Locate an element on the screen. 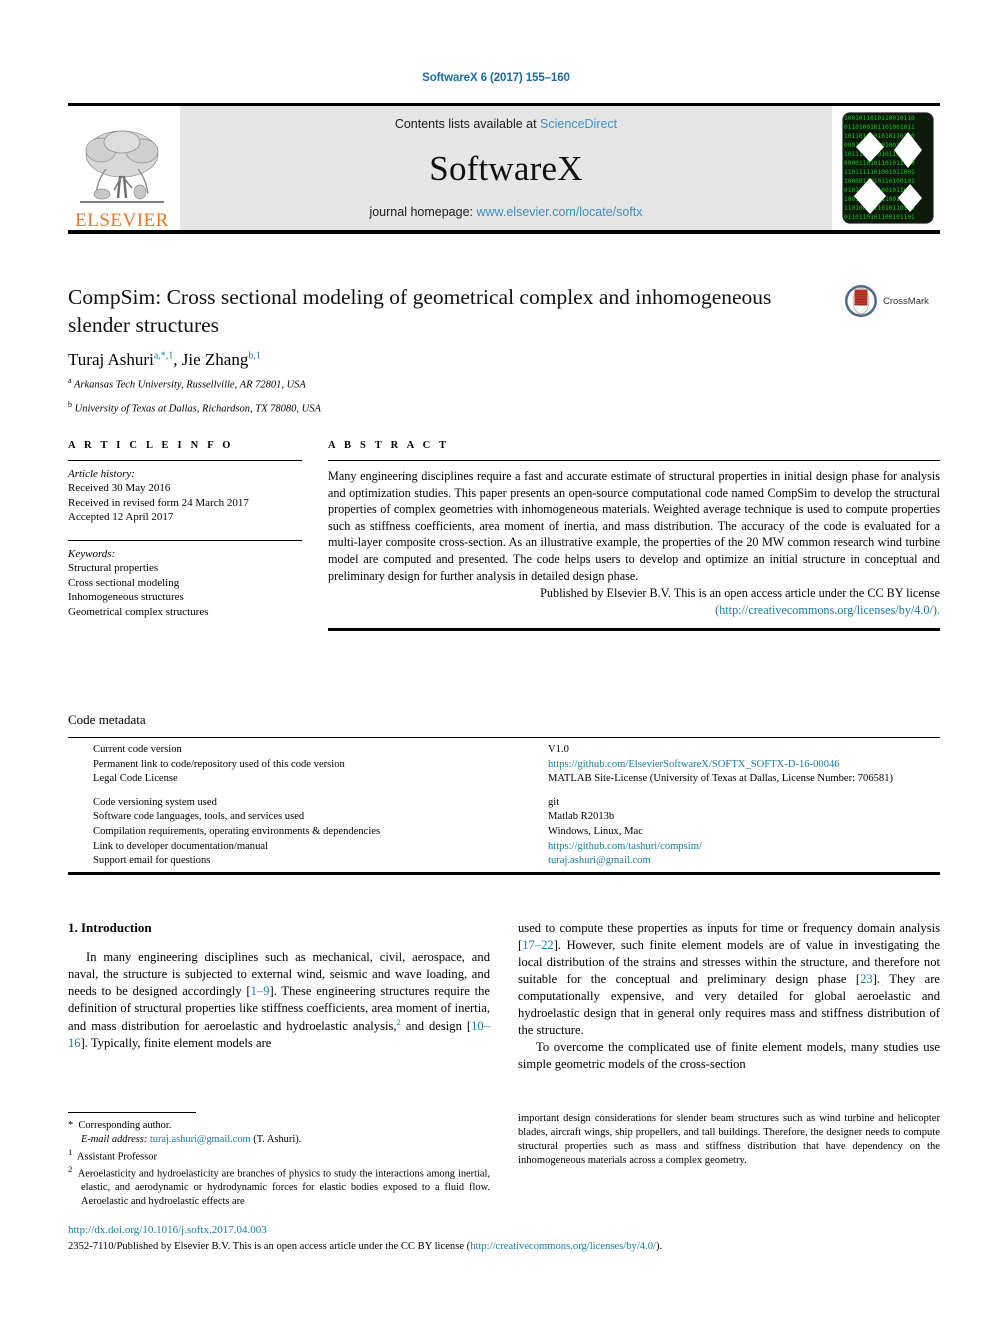 The image size is (992, 1323). affiliation-marker-a: a is located at coordinates (70, 381).